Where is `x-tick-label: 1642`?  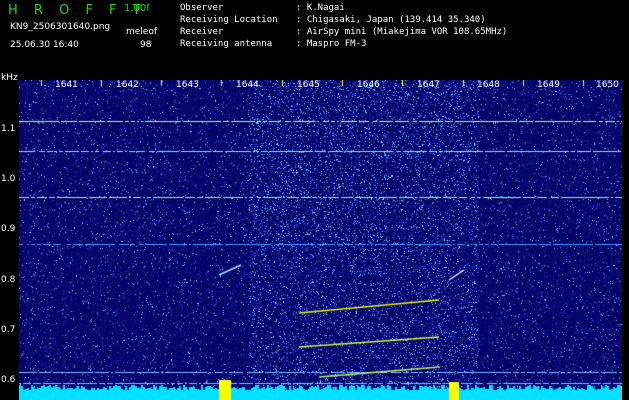
x-tick-label: 1642 is located at coordinates (127, 85).